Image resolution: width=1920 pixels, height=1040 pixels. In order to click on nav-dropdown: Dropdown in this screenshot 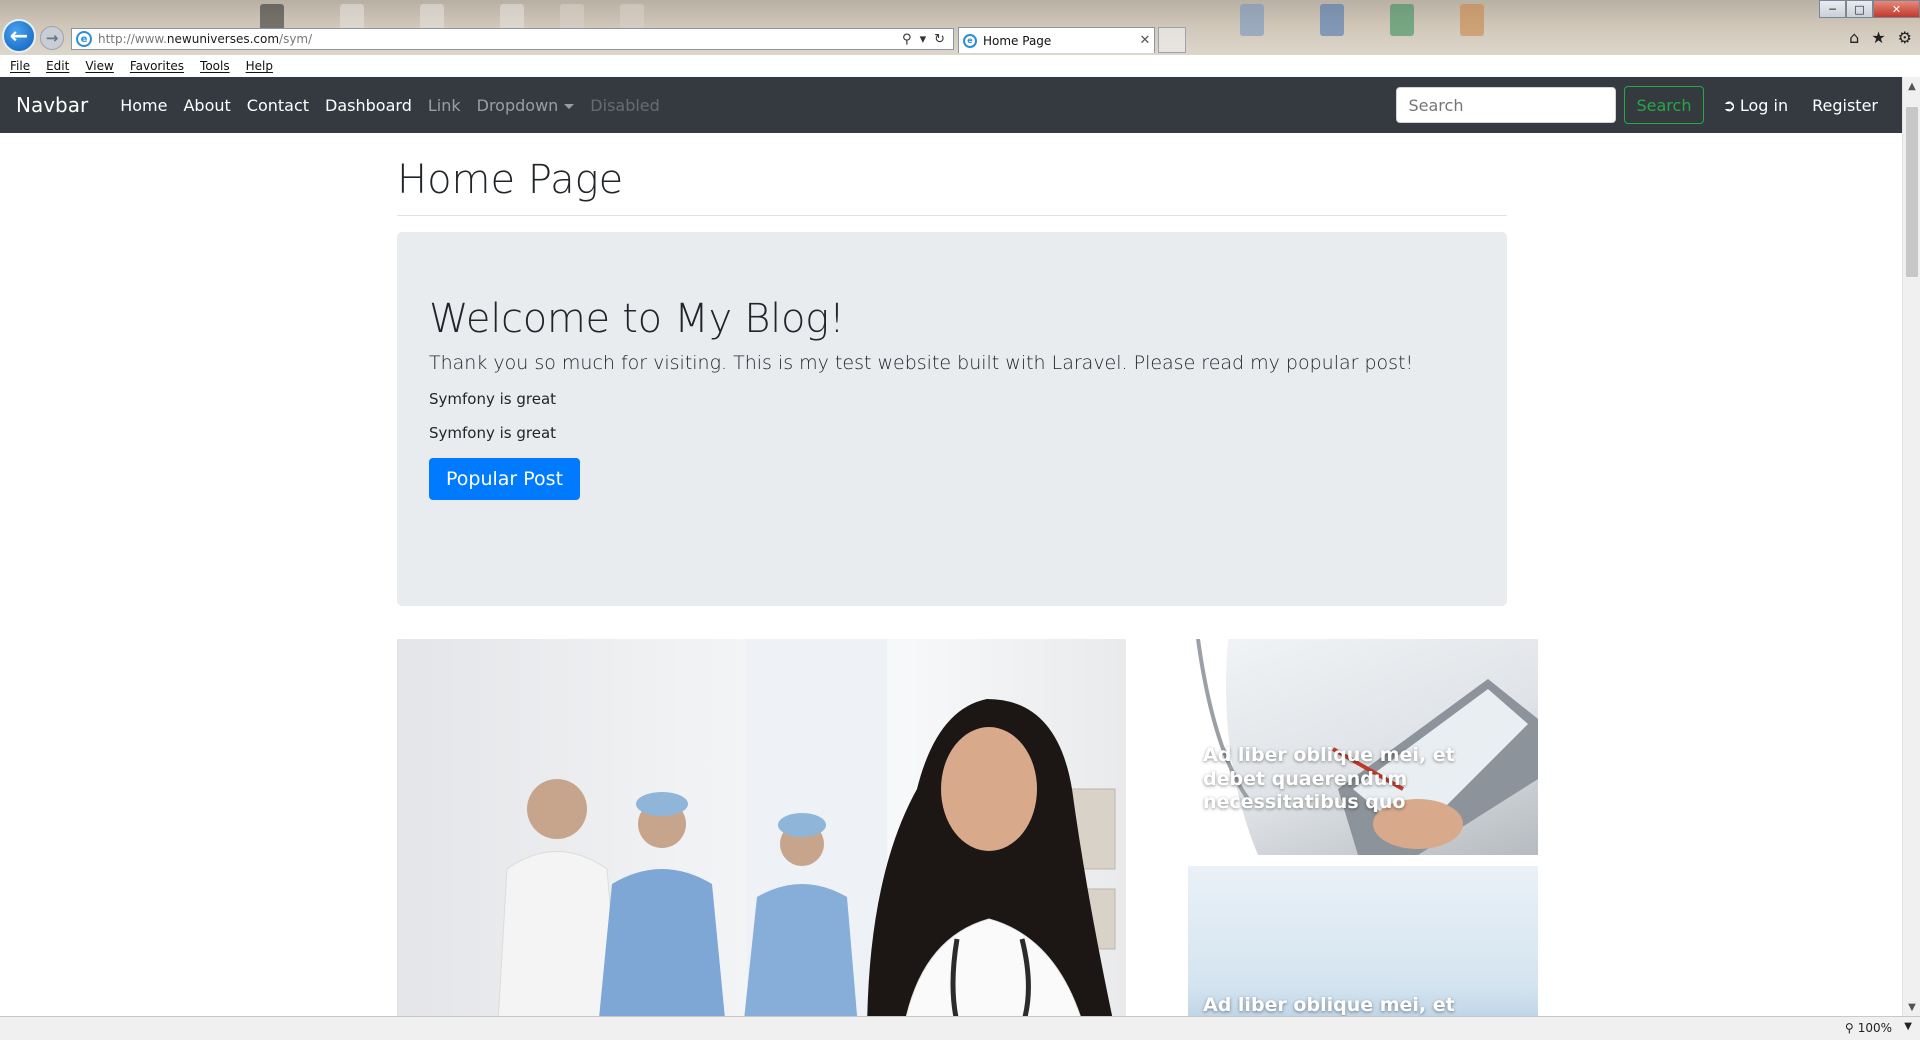, I will do `click(526, 105)`.